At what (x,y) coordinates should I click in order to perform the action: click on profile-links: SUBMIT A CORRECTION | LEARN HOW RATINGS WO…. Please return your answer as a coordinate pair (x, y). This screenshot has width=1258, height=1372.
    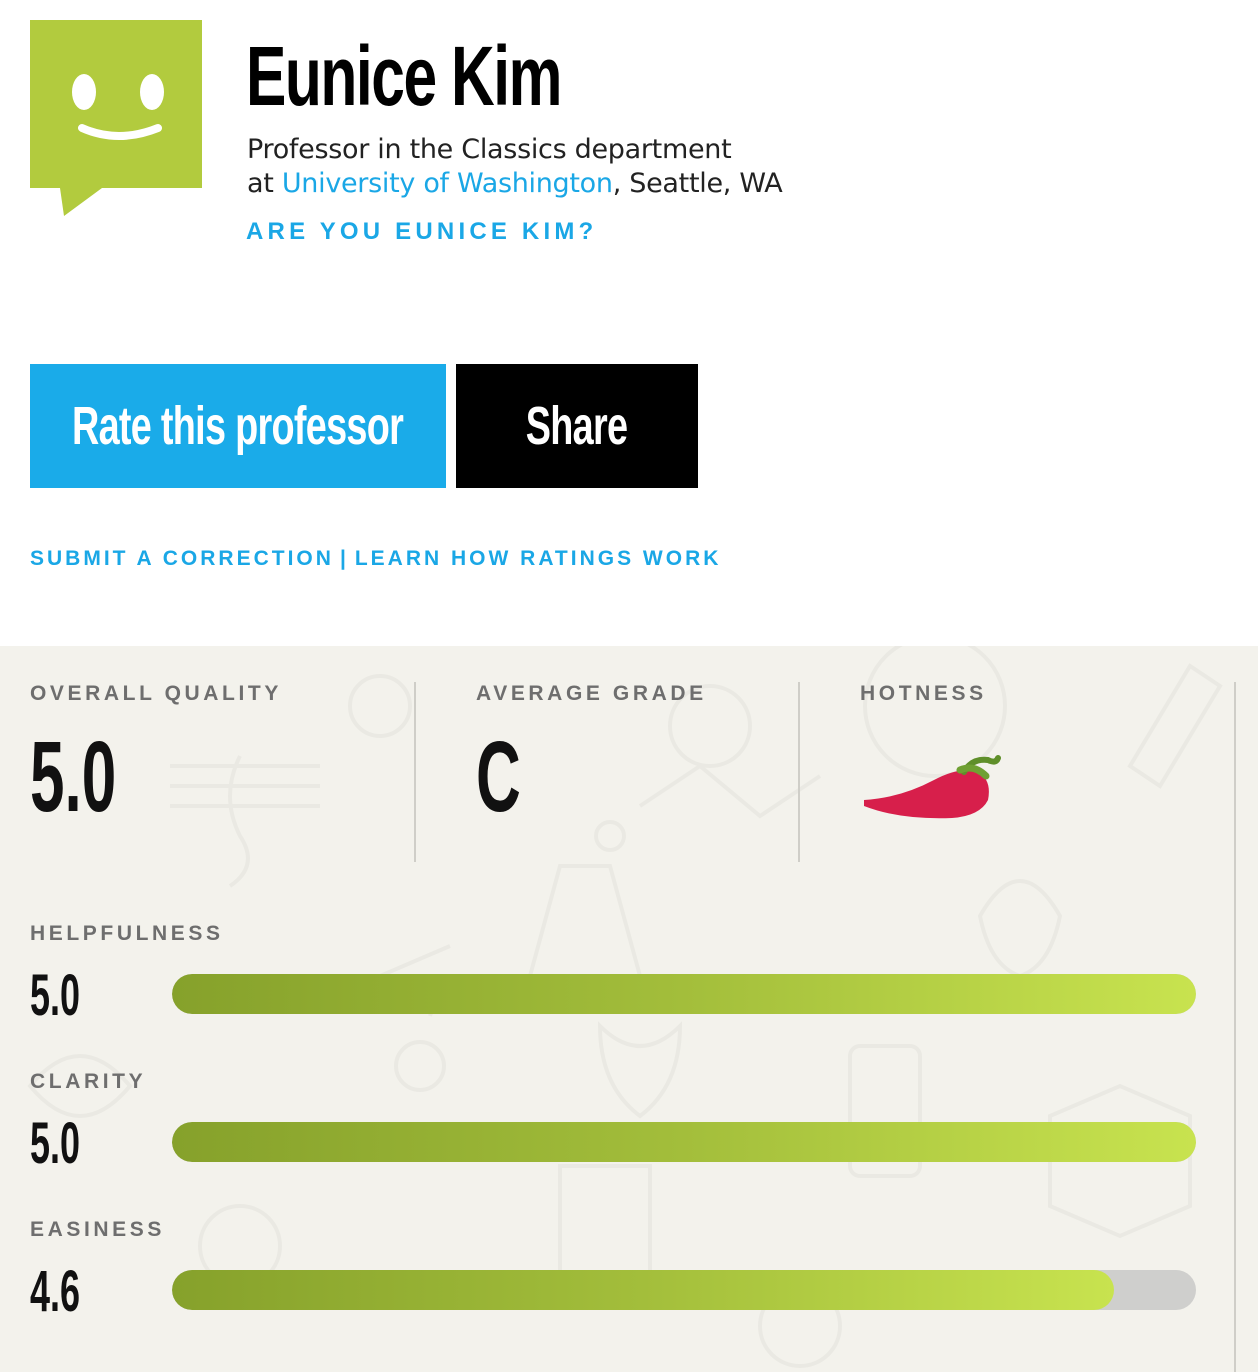
    Looking at the image, I should click on (375, 559).